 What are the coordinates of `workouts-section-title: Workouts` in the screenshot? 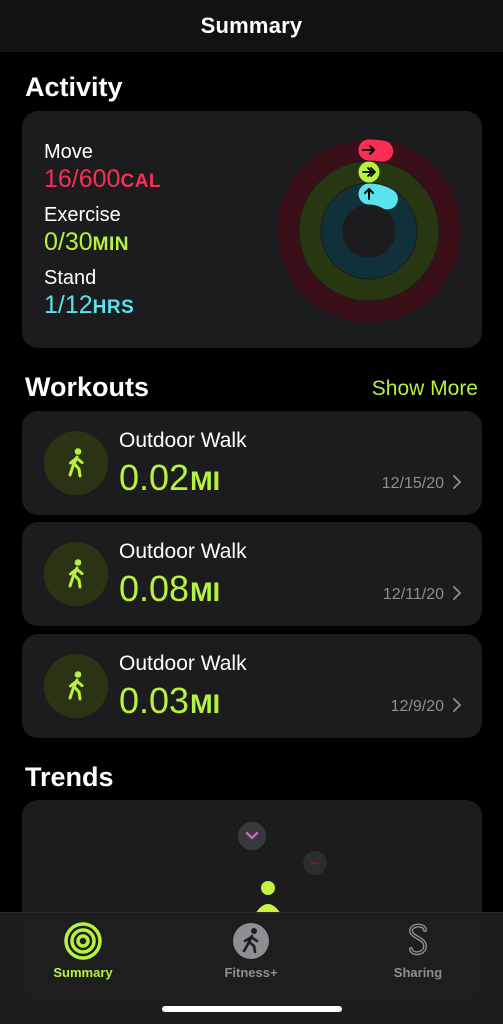 It's located at (87, 387).